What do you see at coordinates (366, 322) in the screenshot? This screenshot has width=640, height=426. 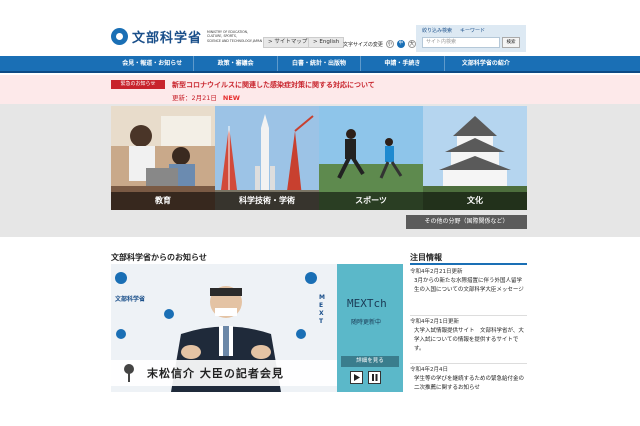 I see `mext-update-text: 随時更新中` at bounding box center [366, 322].